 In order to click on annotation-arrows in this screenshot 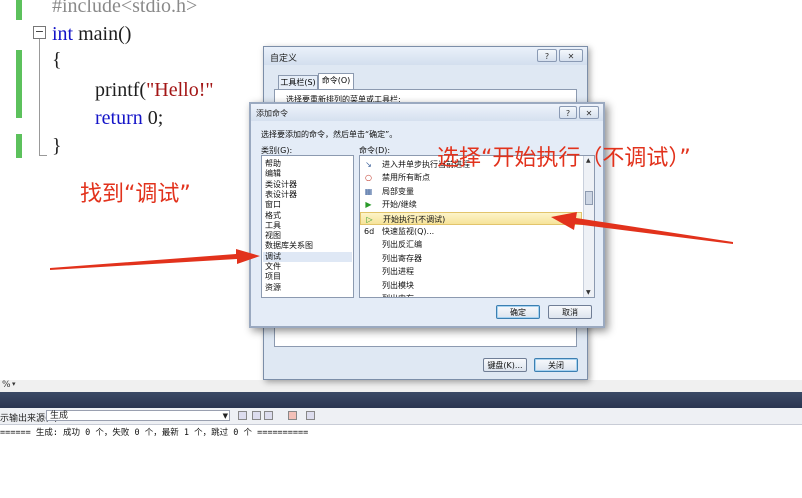, I will do `click(391, 241)`.